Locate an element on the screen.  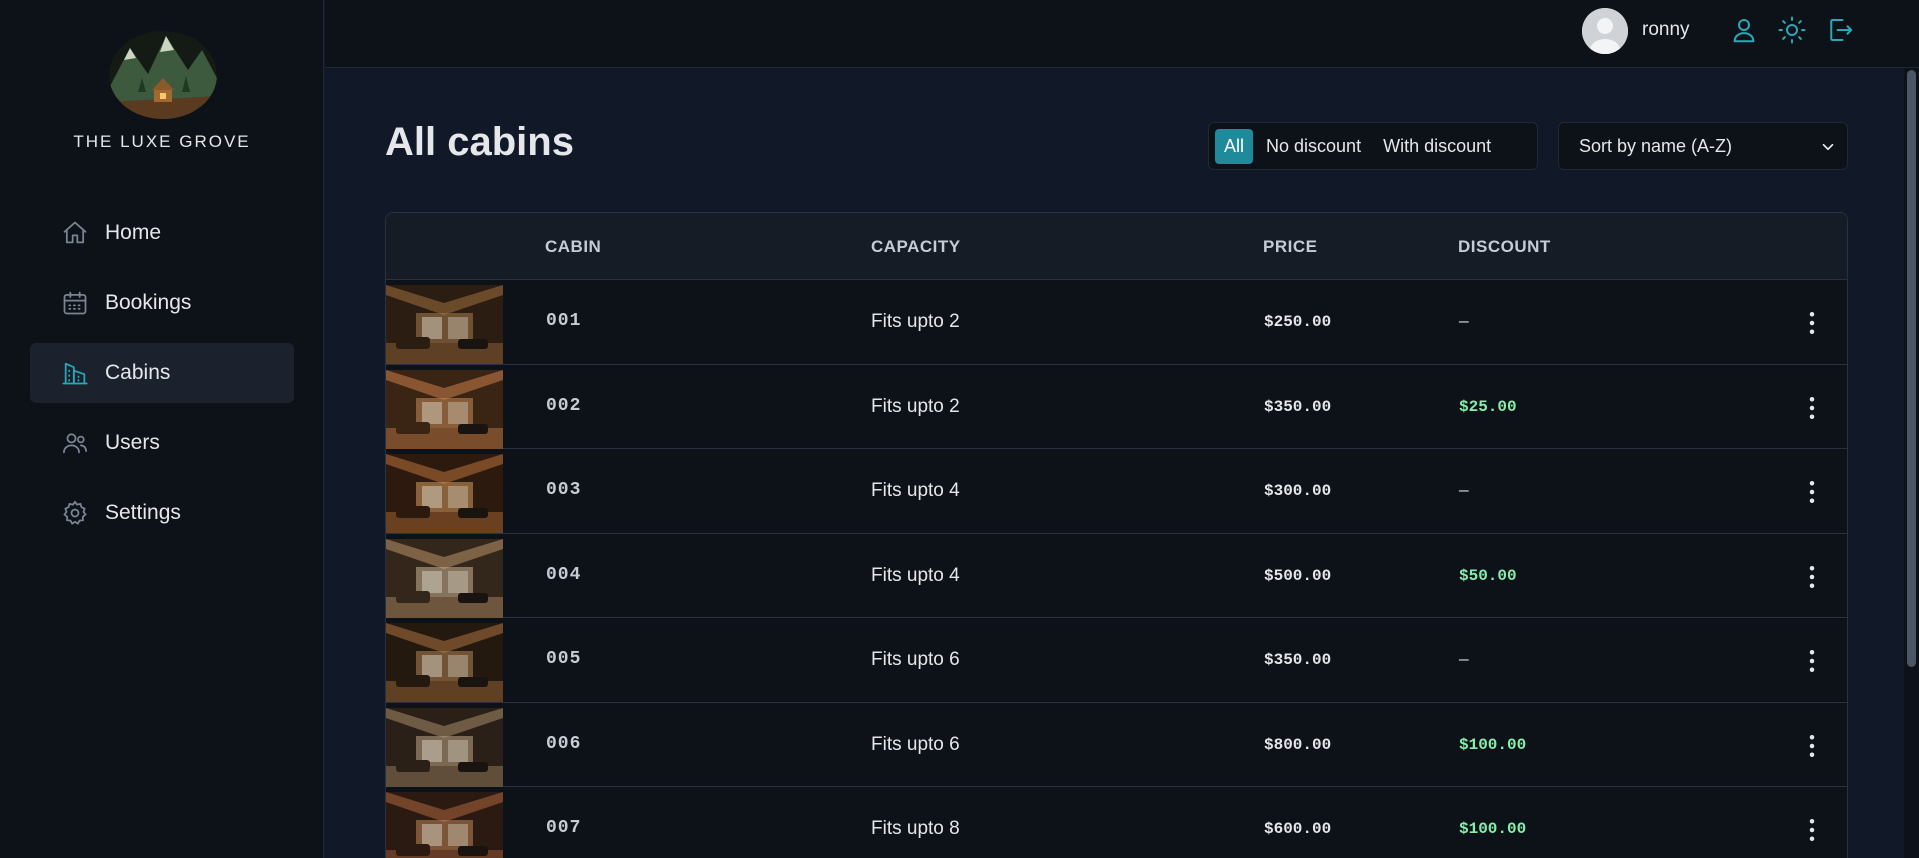
cabin-name: 005 is located at coordinates (564, 659).